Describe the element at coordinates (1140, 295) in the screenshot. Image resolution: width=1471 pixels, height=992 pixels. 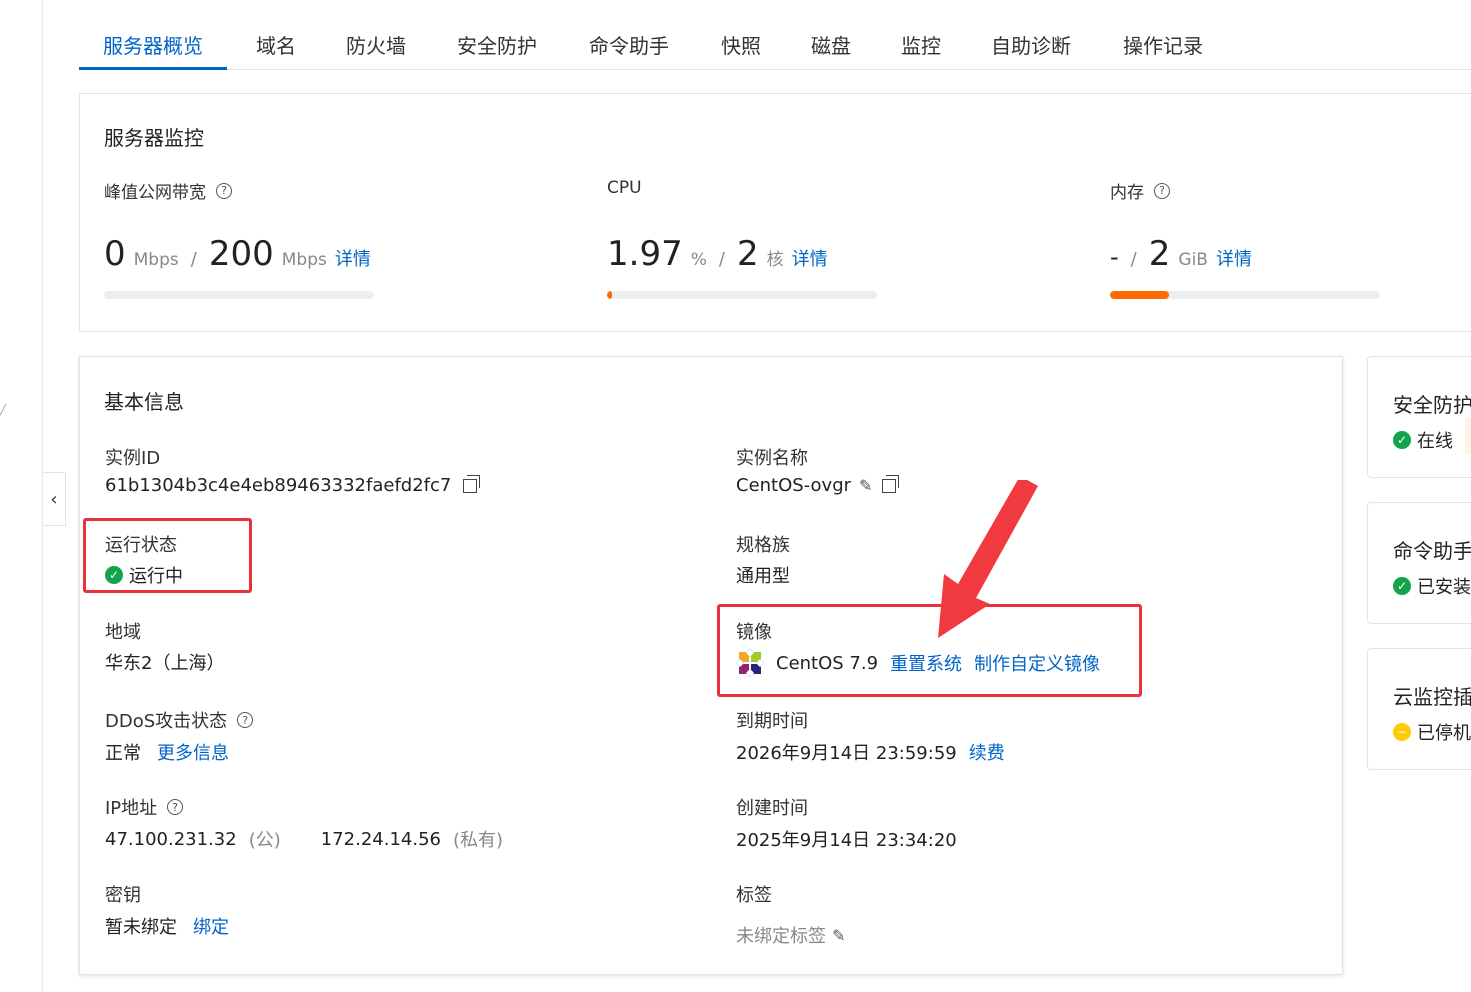
I see `memory-progress-fill` at that location.